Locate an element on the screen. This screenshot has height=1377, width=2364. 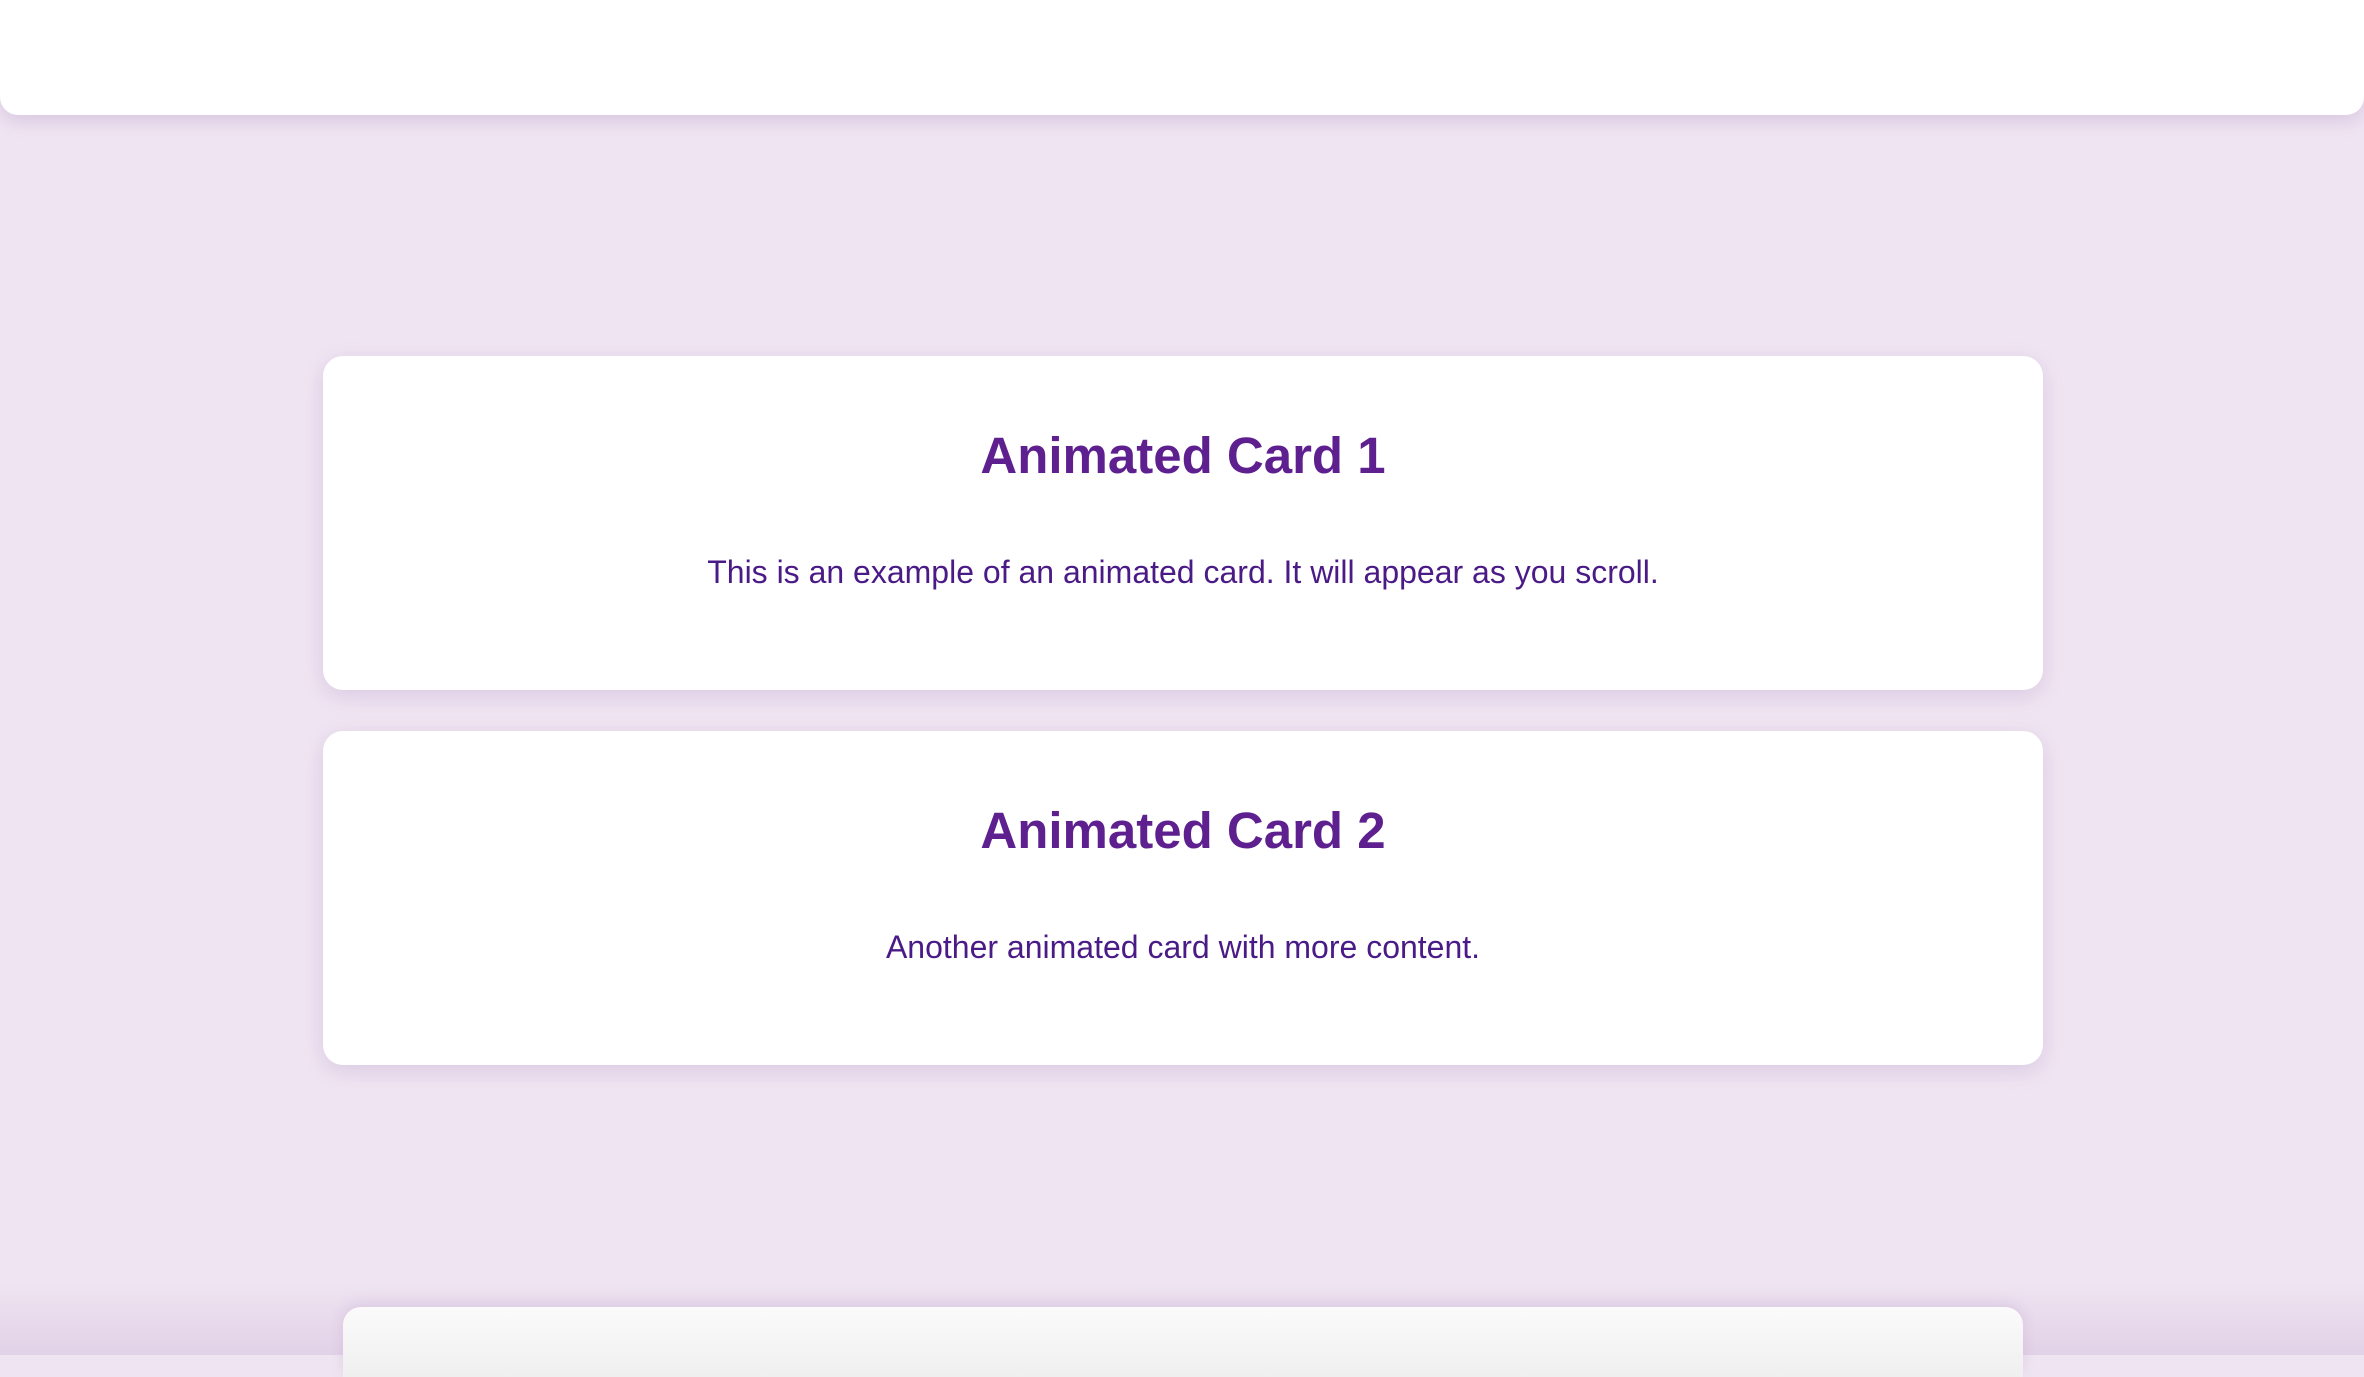
card-title: Animated Card 1 is located at coordinates (1183, 455).